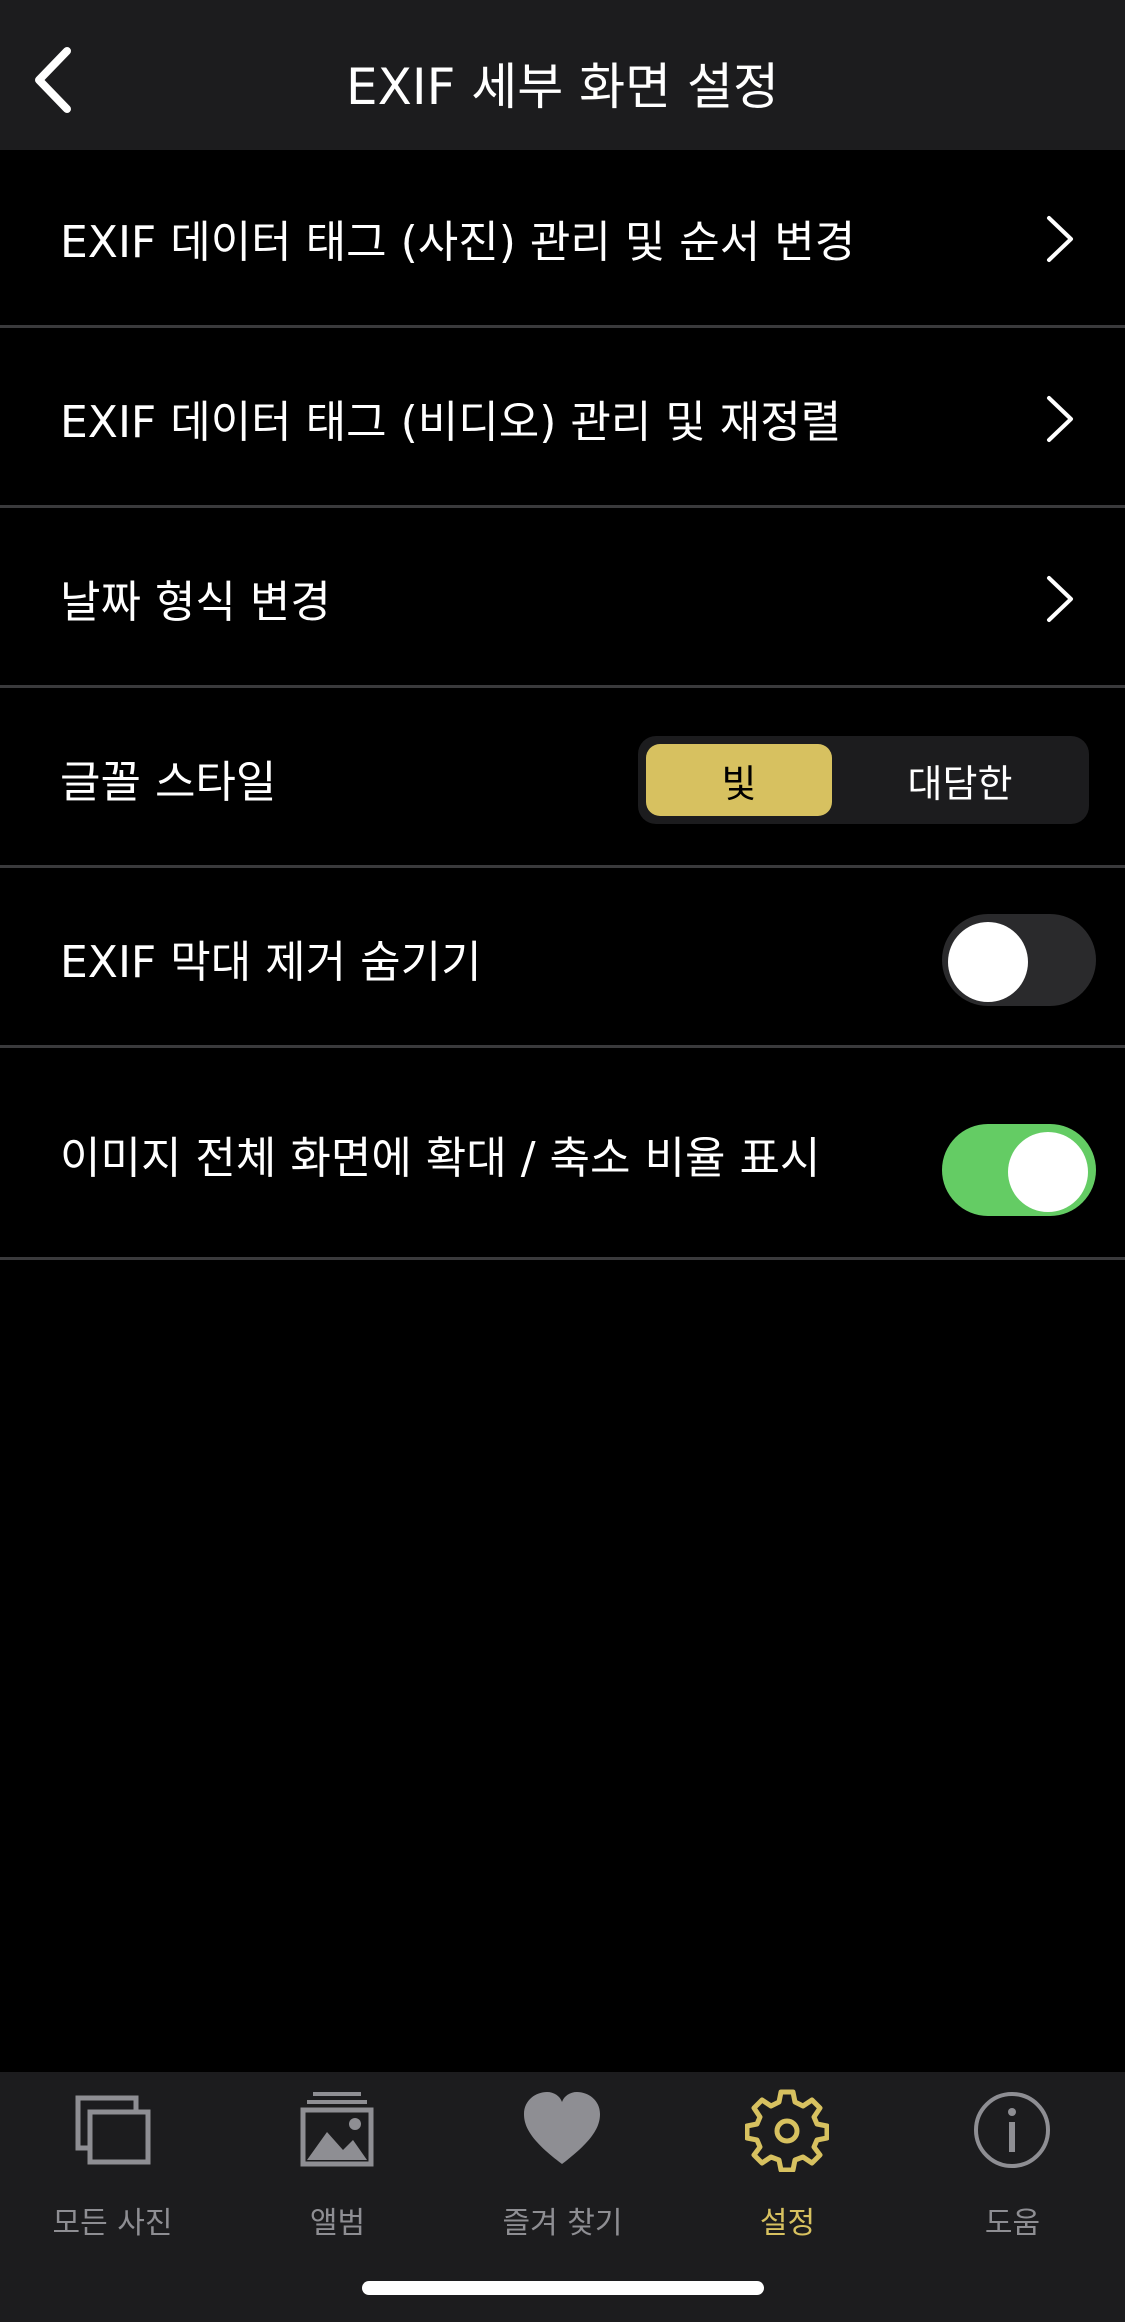  I want to click on tab-favorites: 즐겨 찾기, so click(562, 2173).